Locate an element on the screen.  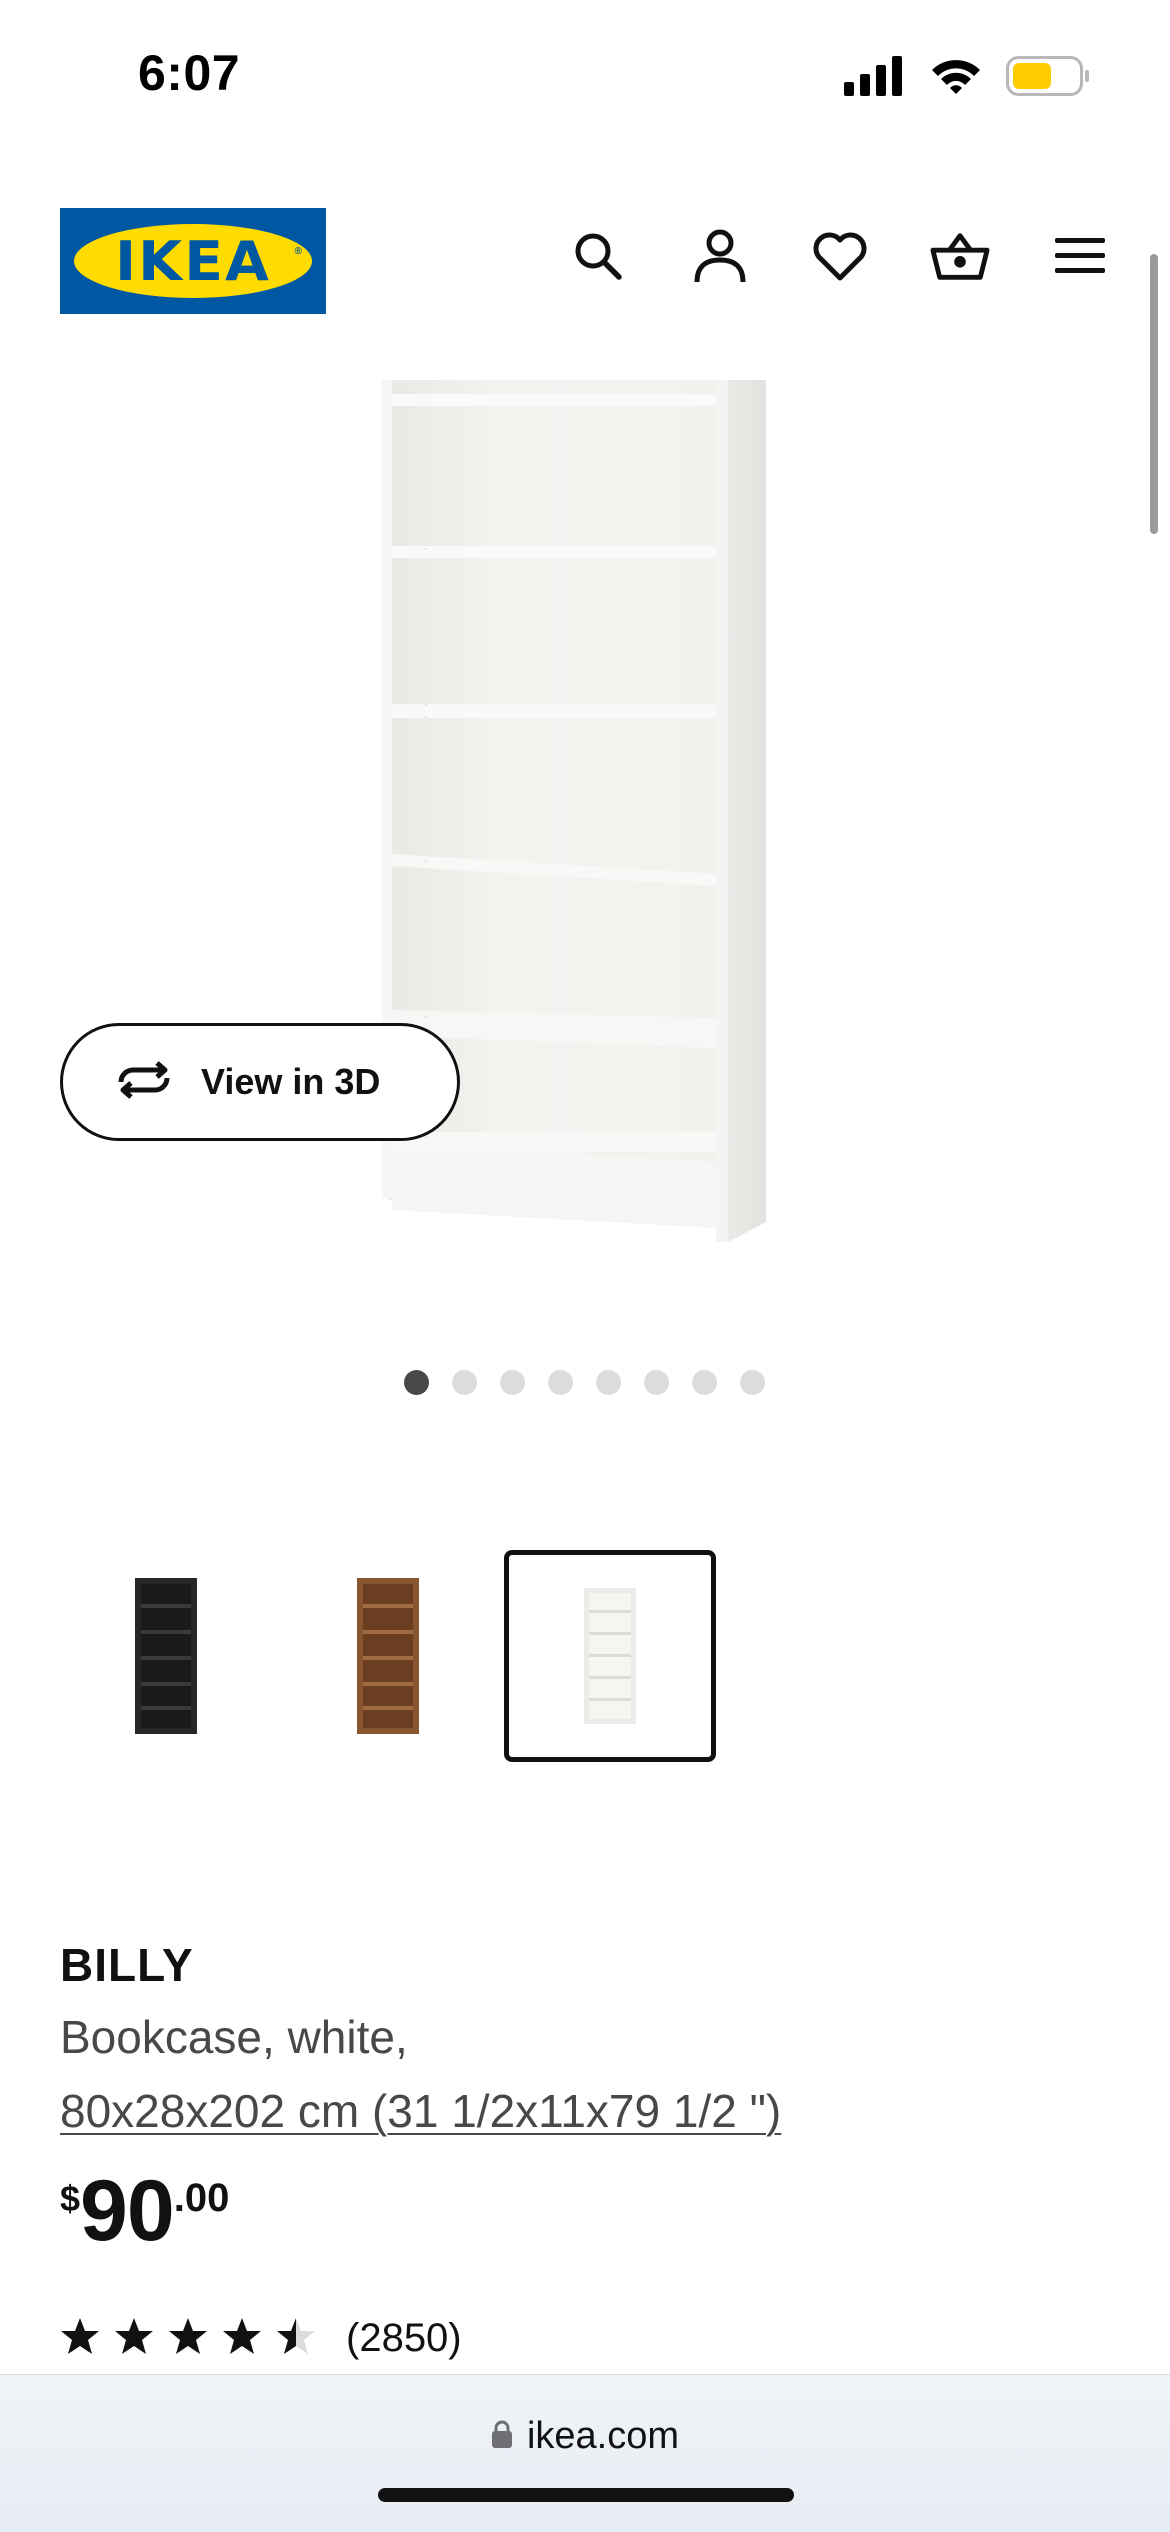
rating-stars is located at coordinates (188, 2338).